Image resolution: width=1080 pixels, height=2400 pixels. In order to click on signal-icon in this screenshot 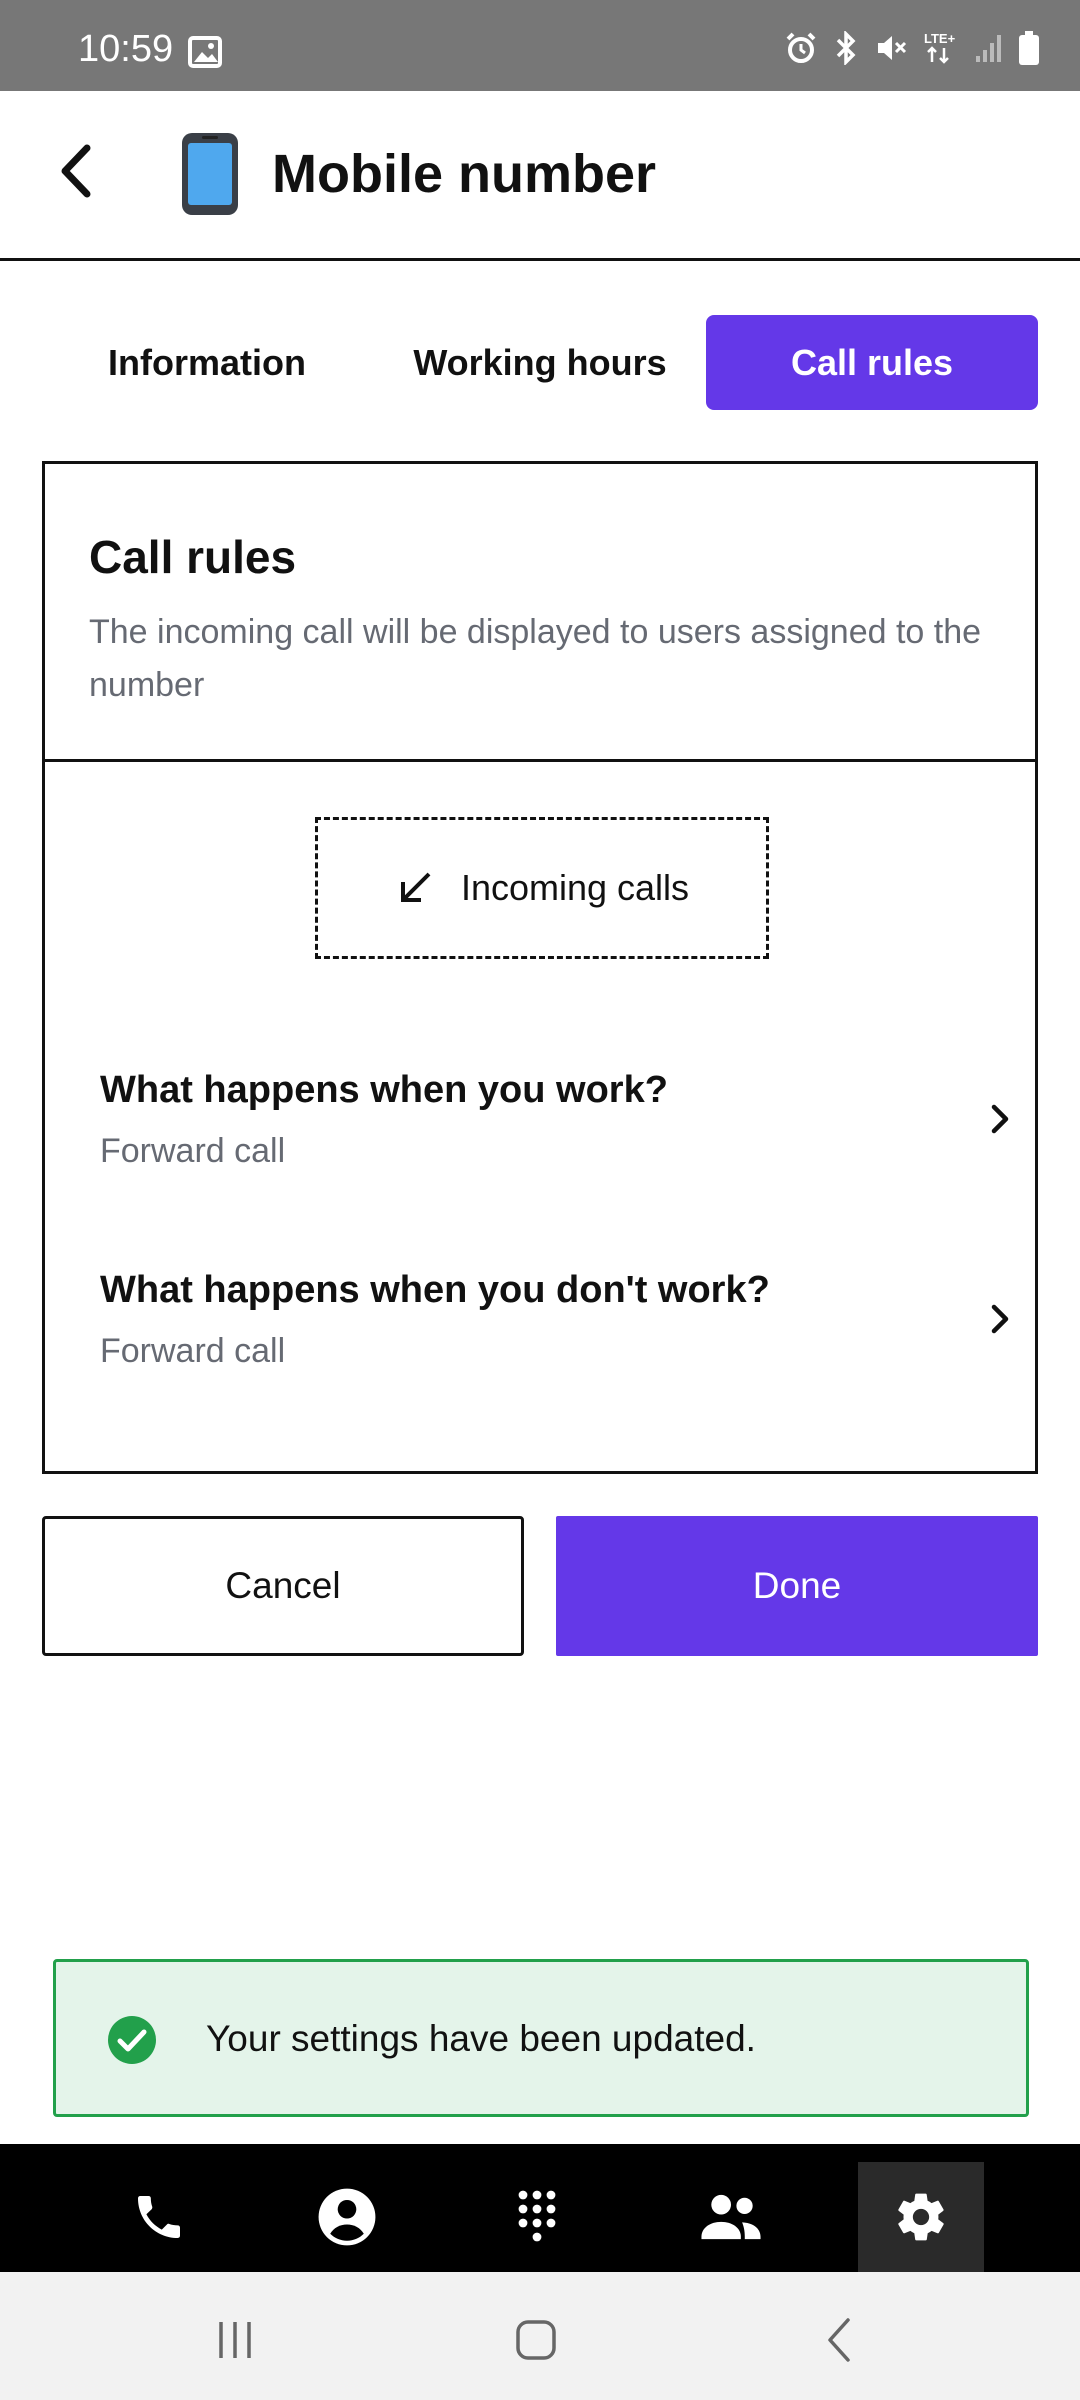, I will do `click(989, 48)`.